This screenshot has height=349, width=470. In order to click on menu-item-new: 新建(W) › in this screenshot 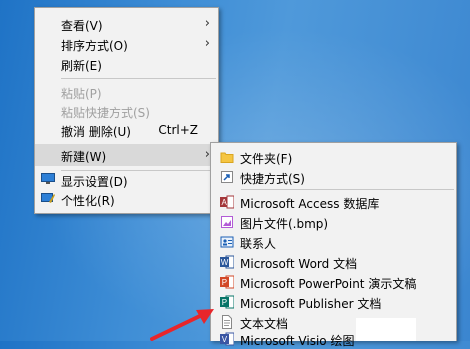, I will do `click(126, 155)`.